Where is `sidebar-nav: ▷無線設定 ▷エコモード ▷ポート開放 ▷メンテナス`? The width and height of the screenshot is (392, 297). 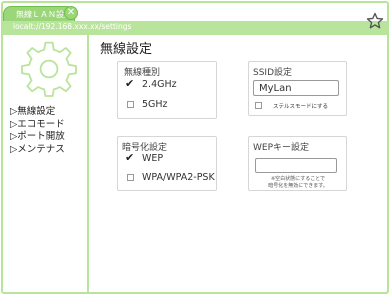
sidebar-nav: ▷無線設定 ▷エコモード ▷ポート開放 ▷メンテナス is located at coordinates (37, 131).